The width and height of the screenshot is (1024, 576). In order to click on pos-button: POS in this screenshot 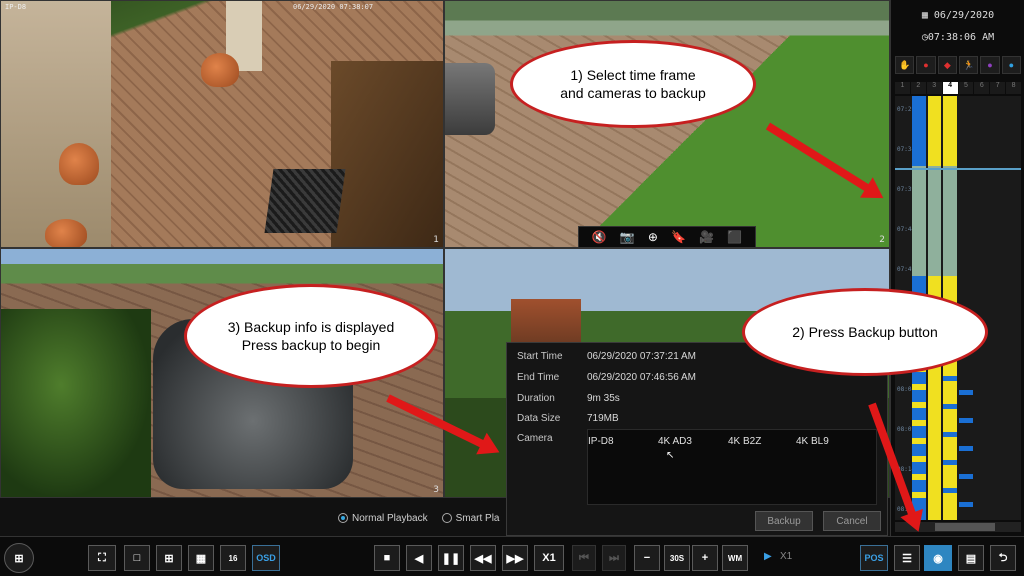, I will do `click(874, 558)`.